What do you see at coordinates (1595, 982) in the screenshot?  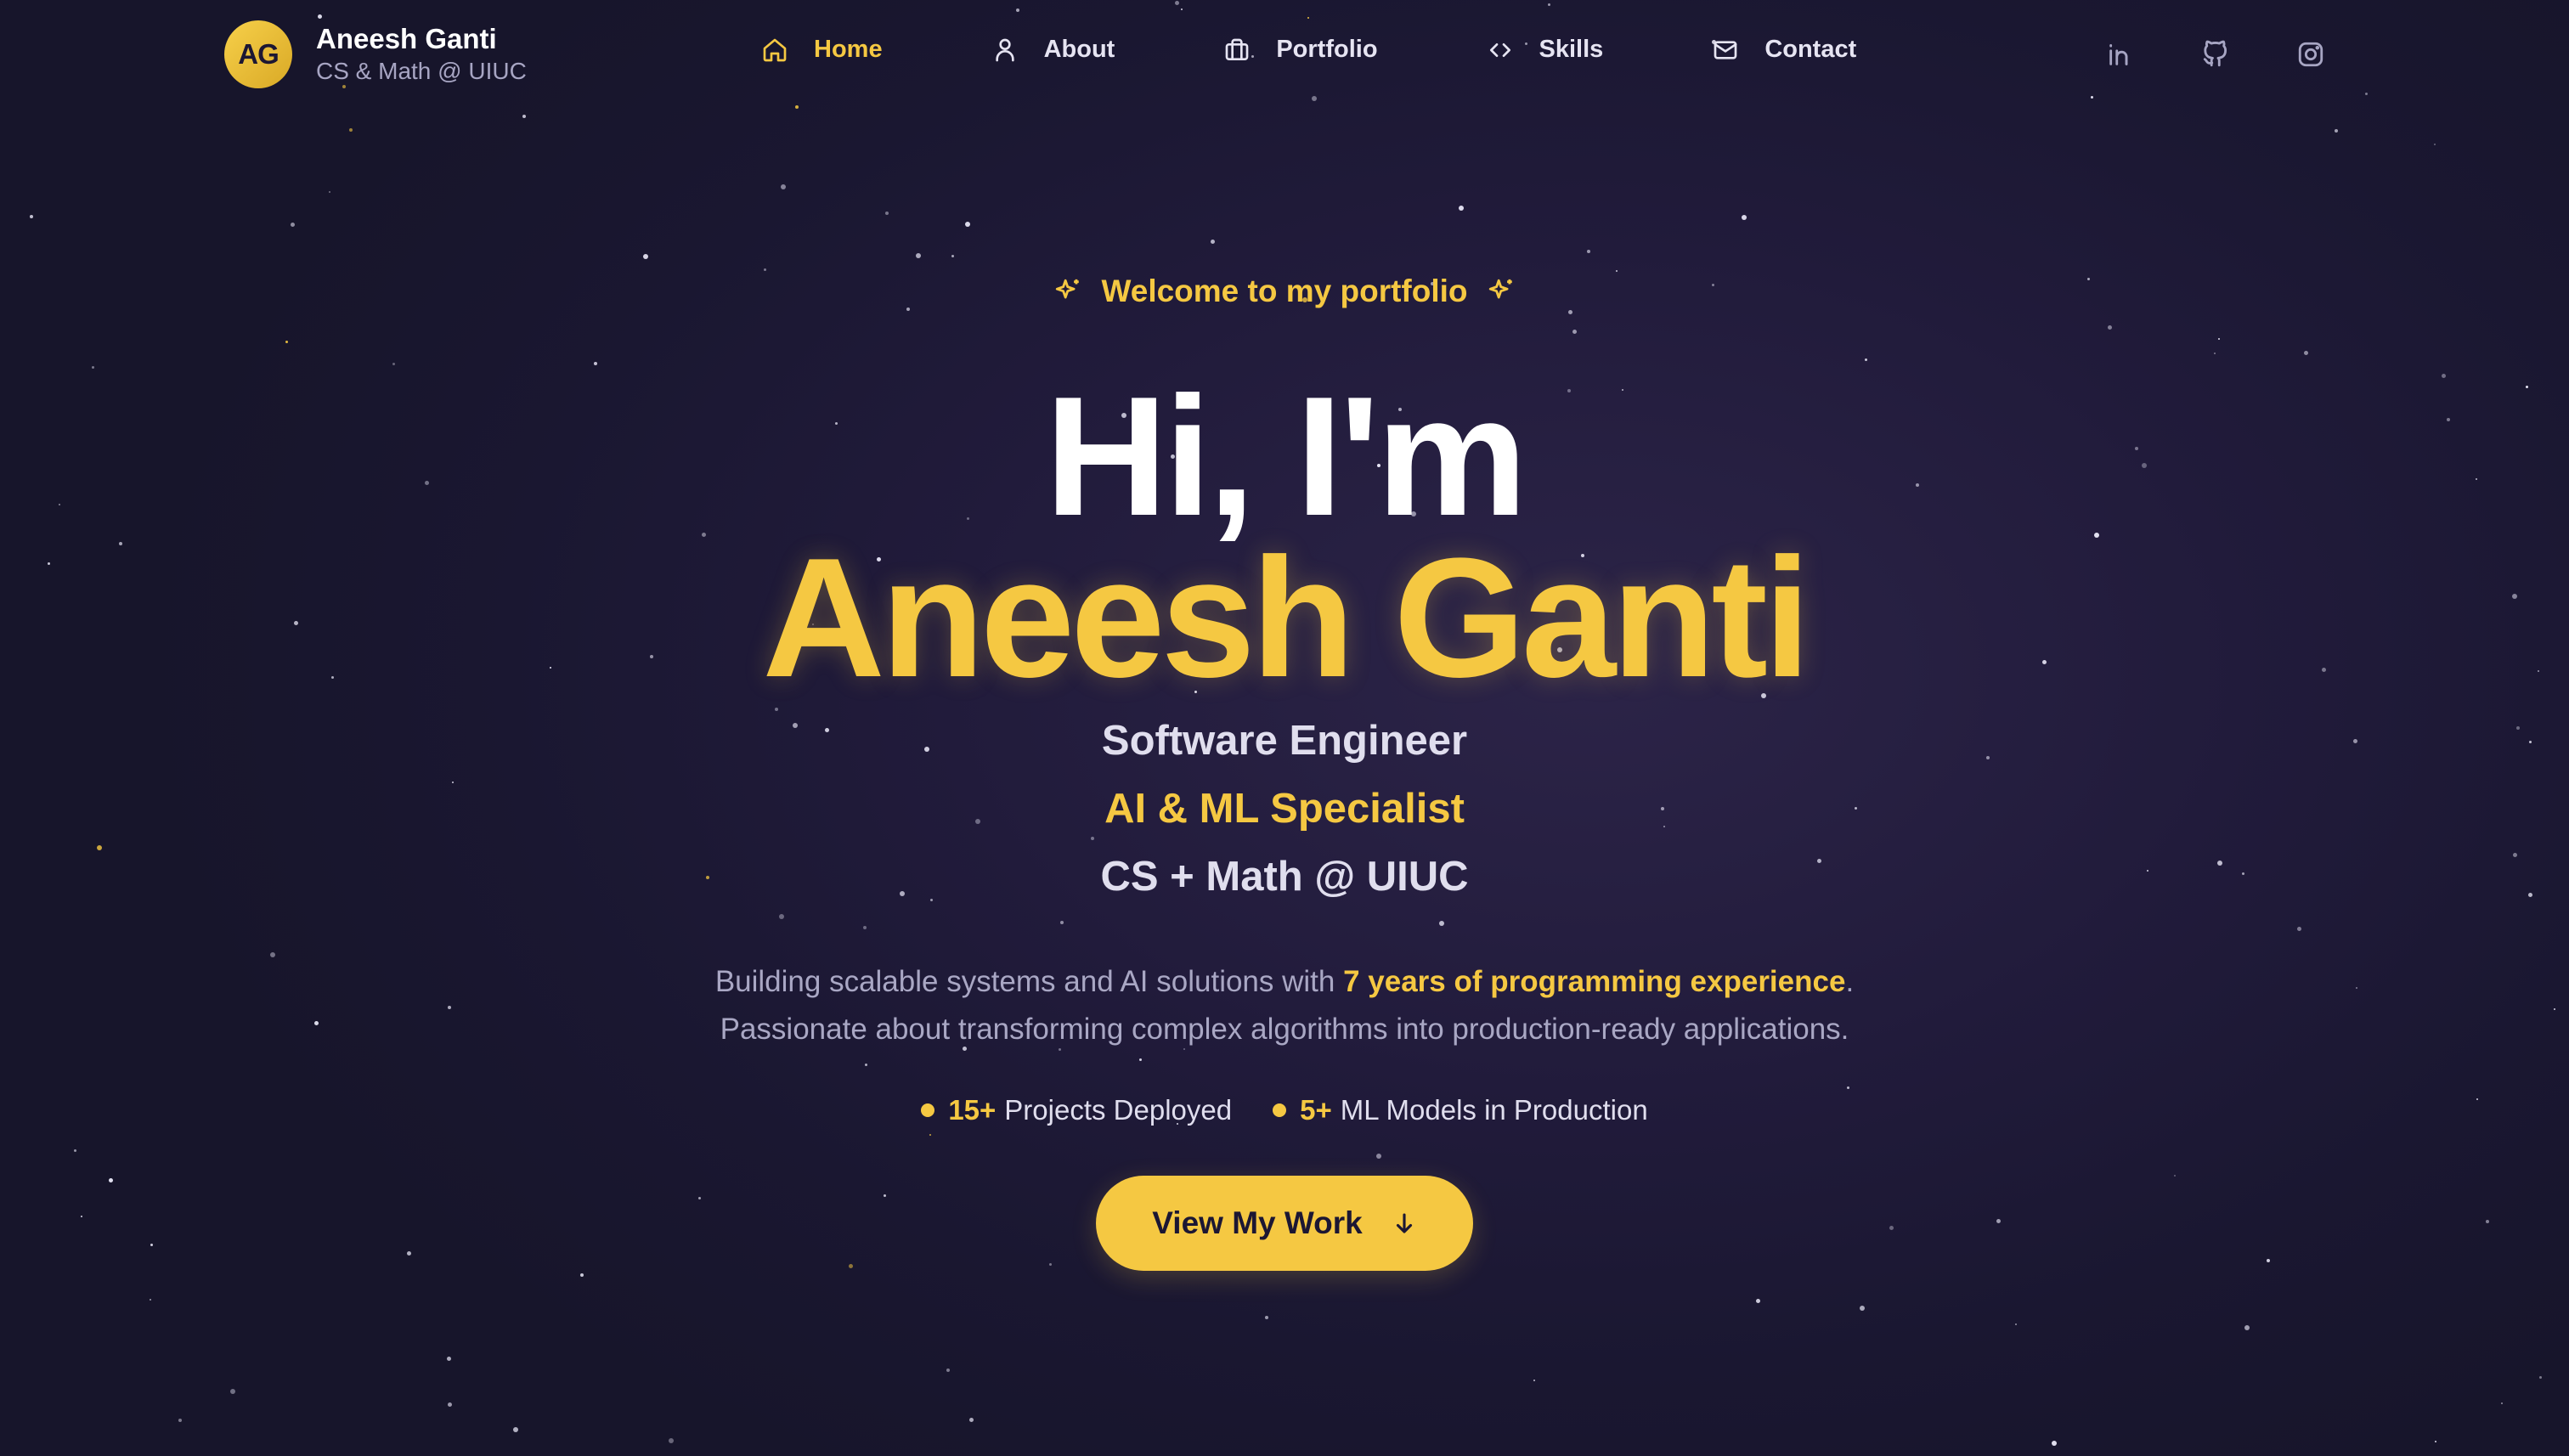 I see `experience-highlight: 7 years of programming experience` at bounding box center [1595, 982].